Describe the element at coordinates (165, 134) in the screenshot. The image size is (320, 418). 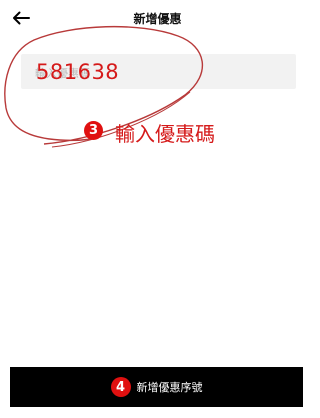
I see `step-3-instruction: 輸入優惠碼` at that location.